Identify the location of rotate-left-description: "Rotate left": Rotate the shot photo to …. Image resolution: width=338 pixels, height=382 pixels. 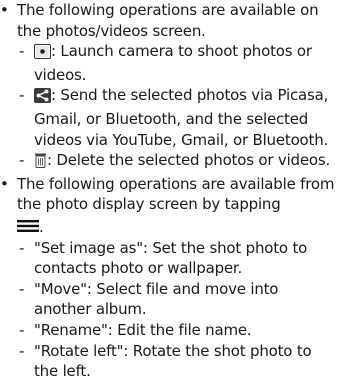
(173, 361).